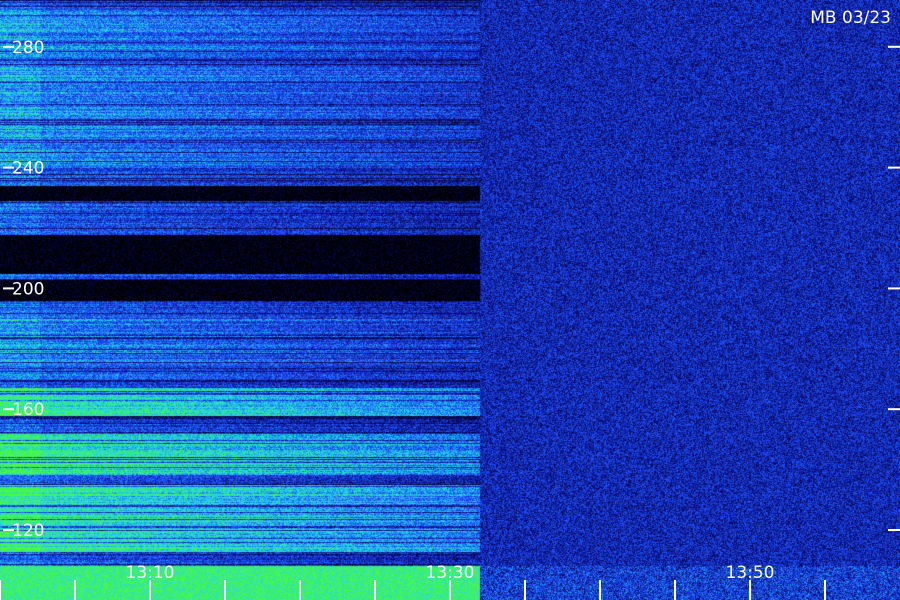  Describe the element at coordinates (413, 581) in the screenshot. I see `x-axis: 13:10 13:30 13:50` at that location.